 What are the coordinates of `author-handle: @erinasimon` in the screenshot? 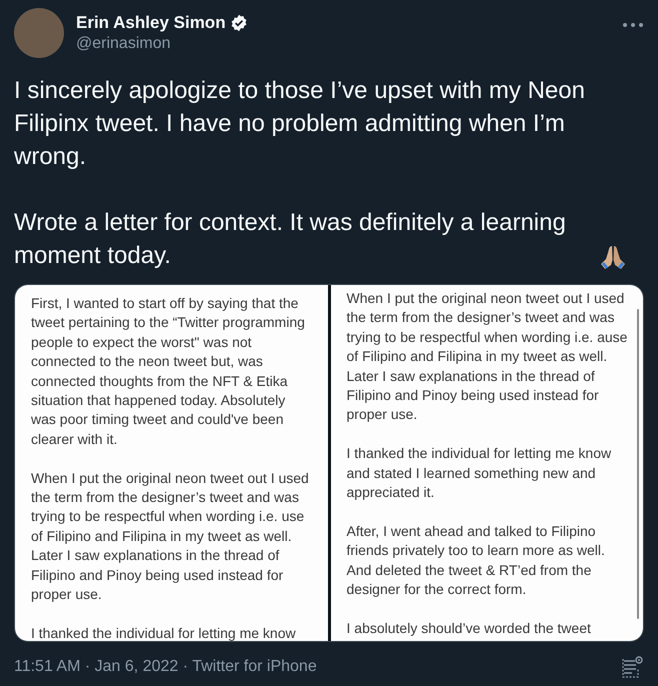 It's located at (343, 44).